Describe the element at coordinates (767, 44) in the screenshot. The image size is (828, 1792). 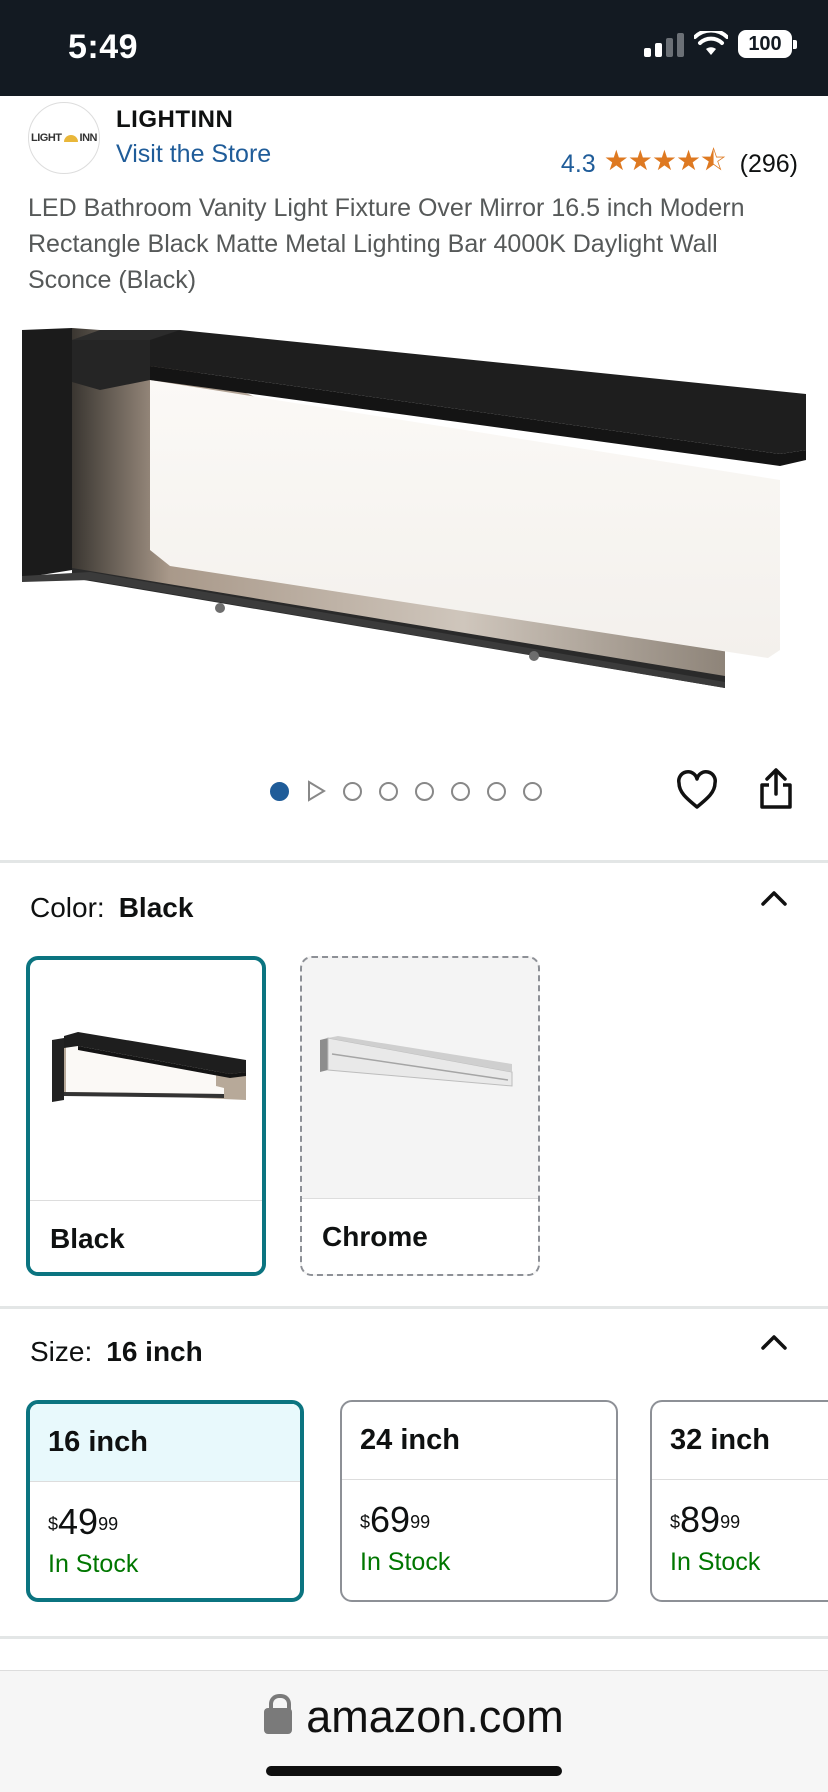
I see `battery-icon: 100` at that location.